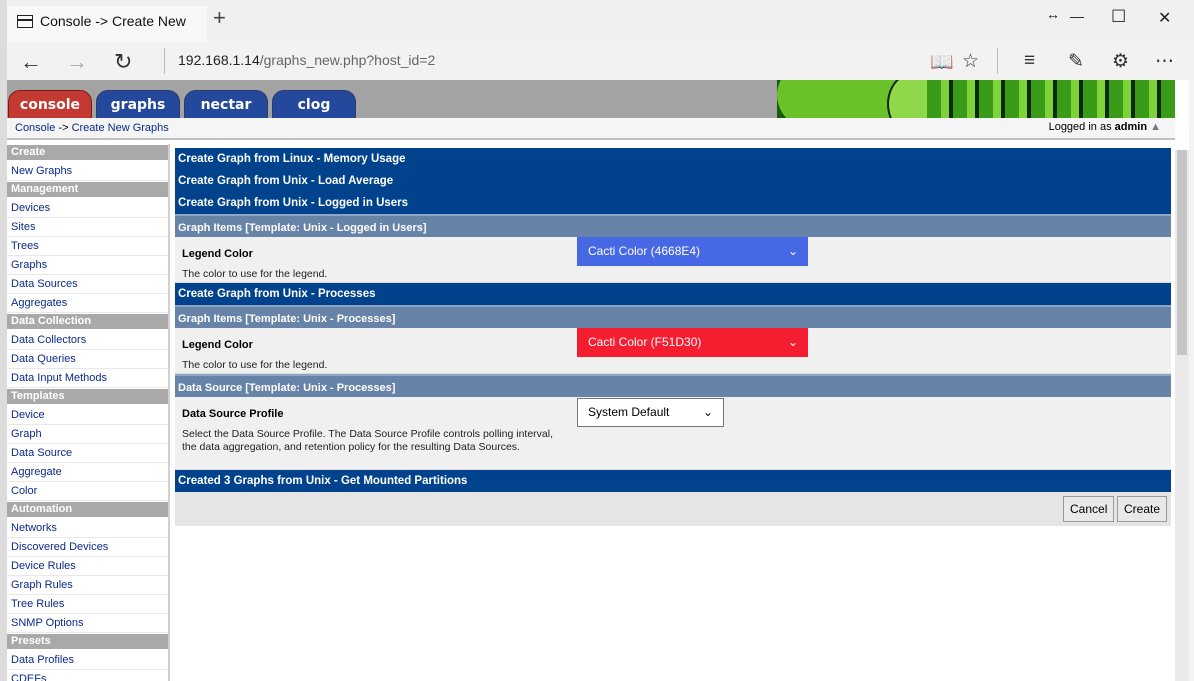 This screenshot has width=1194, height=681. What do you see at coordinates (629, 412) in the screenshot?
I see `data-source-profile-value: System Default` at bounding box center [629, 412].